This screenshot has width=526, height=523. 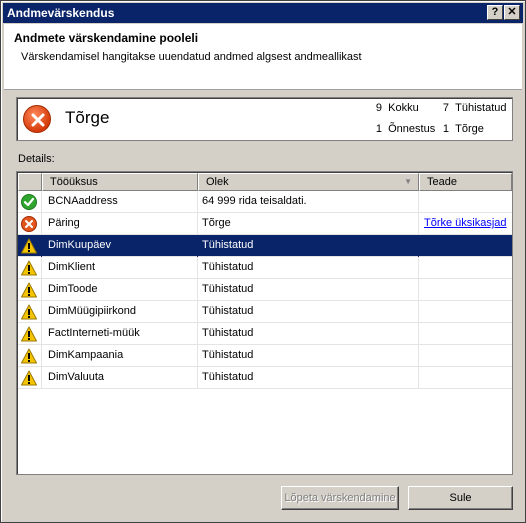 I want to click on table-row: DimValuuta Tühistatud, so click(x=265, y=378).